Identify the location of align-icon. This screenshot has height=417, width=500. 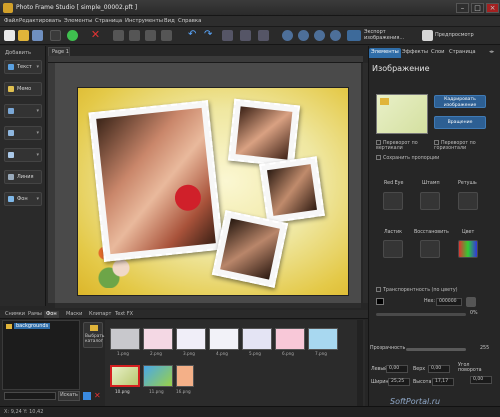
(227, 35).